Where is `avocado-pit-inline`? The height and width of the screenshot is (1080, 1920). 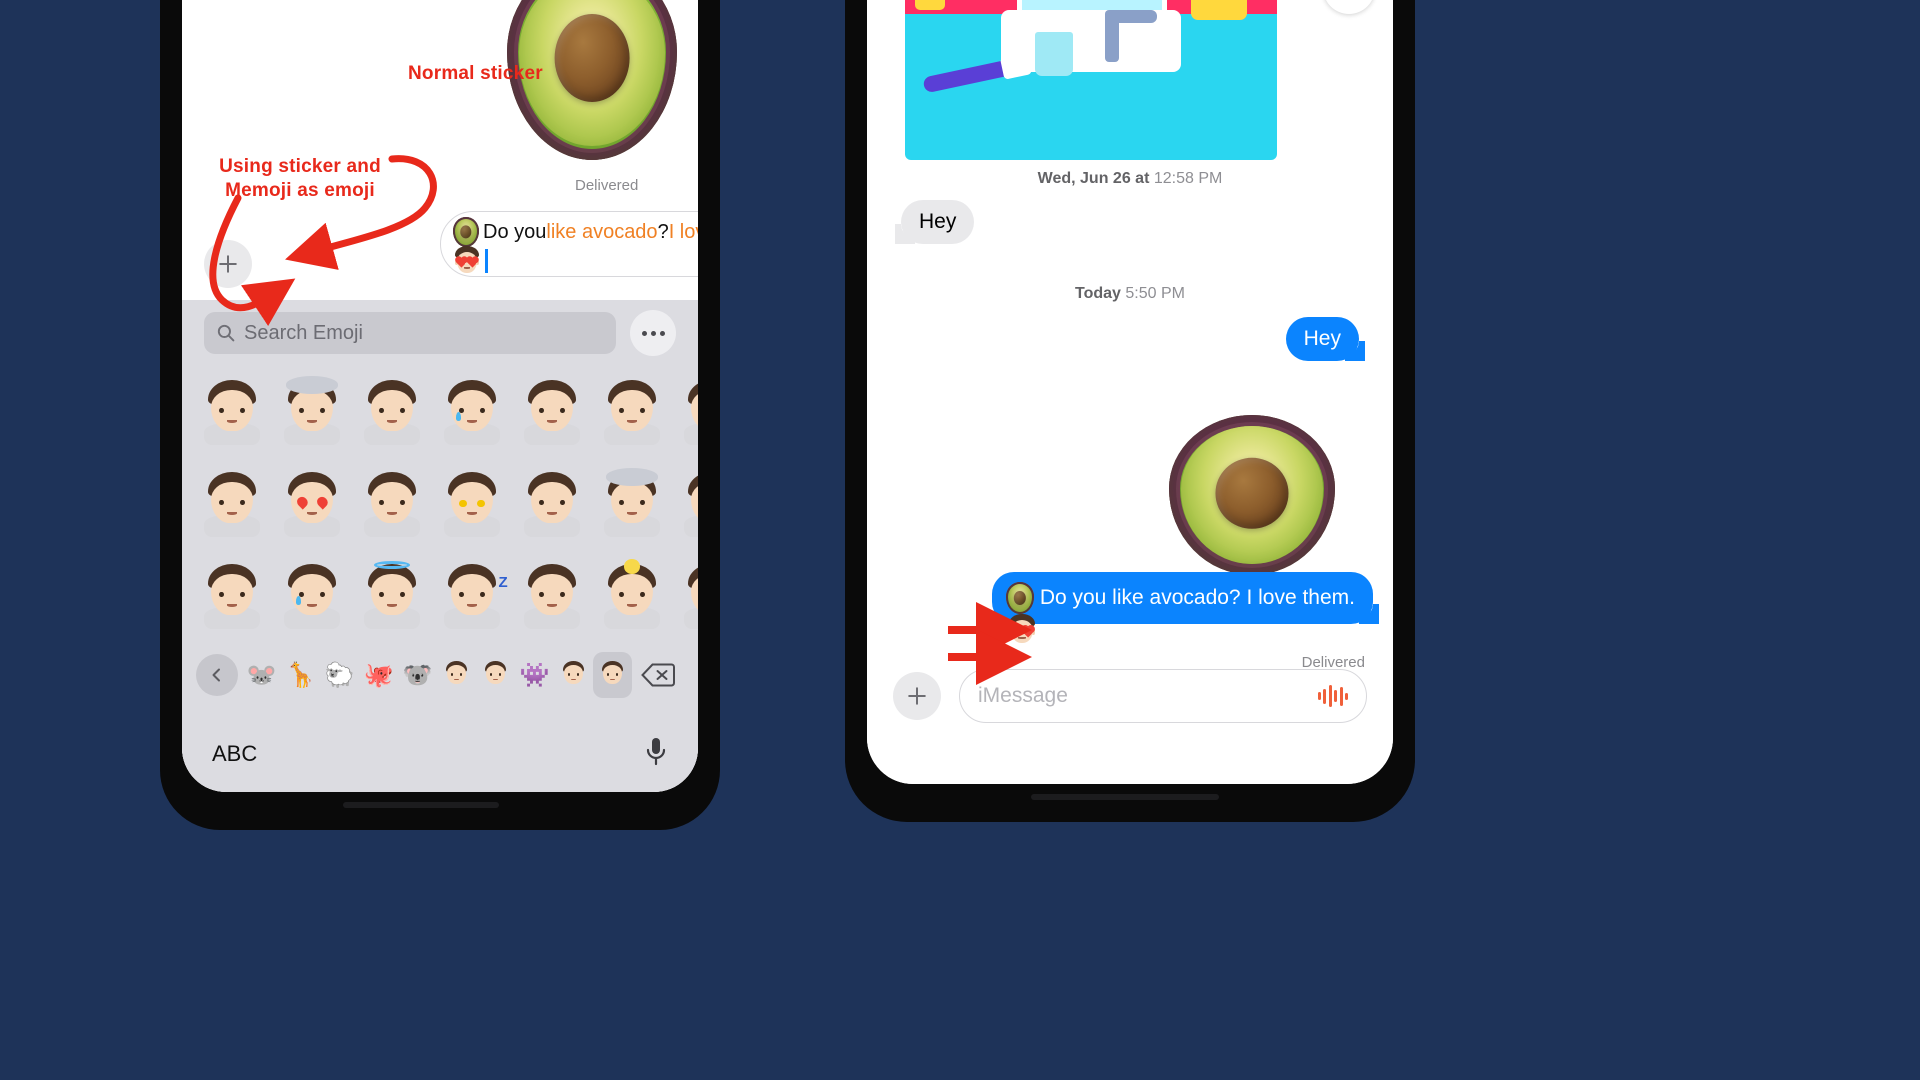
avocado-pit-inline is located at coordinates (466, 232).